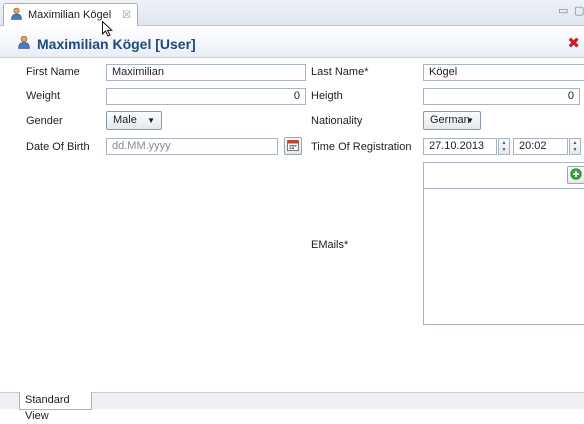 The width and height of the screenshot is (584, 424). I want to click on gender-select: Male ▼, so click(134, 120).